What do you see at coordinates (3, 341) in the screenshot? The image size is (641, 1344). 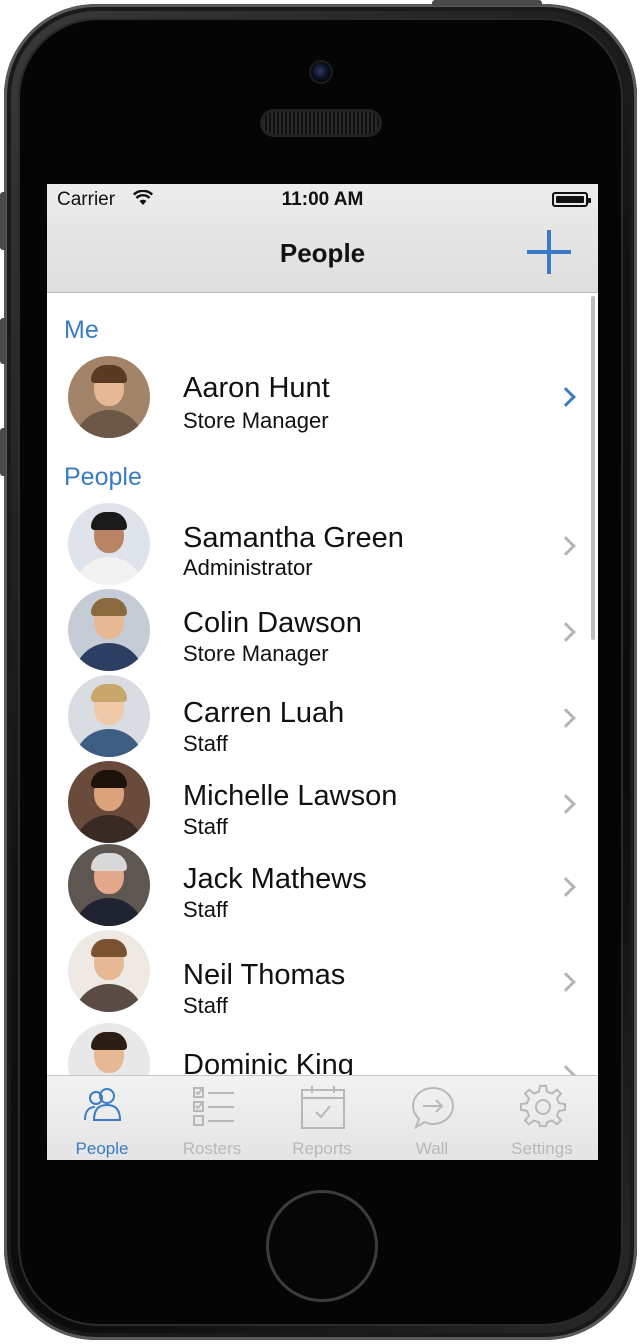 I see `volume-up-button` at bounding box center [3, 341].